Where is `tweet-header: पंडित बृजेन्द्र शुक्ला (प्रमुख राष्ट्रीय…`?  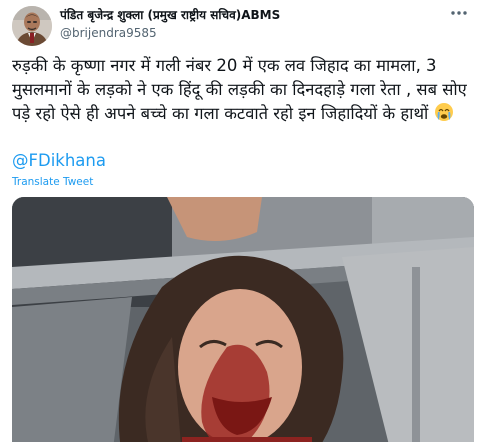
tweet-header: पंडित बृजेन्द्र शुक्ला (प्रमुख राष्ट्रीय… is located at coordinates (241, 26).